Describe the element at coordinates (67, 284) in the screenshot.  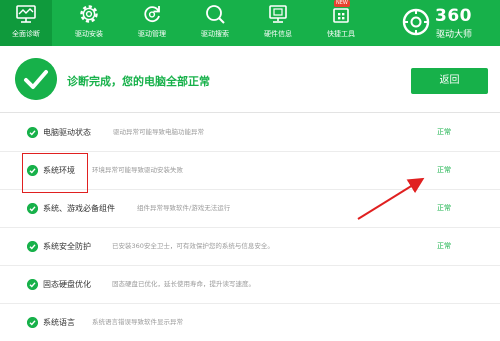
I see `item-name: 固态硬盘优化` at that location.